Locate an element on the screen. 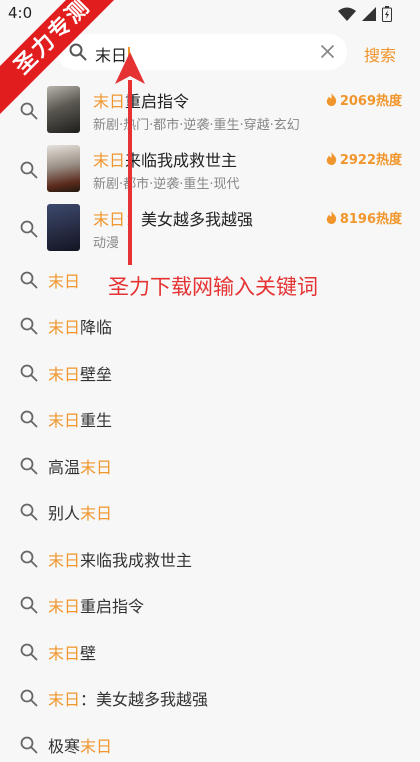 The height and width of the screenshot is (762, 420). suggestion-item: 末日降临 is located at coordinates (210, 327).